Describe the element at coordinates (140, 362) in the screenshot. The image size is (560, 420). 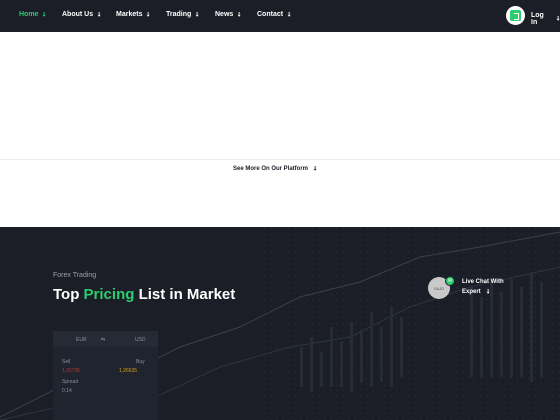
I see `buy-label: Buy` at that location.